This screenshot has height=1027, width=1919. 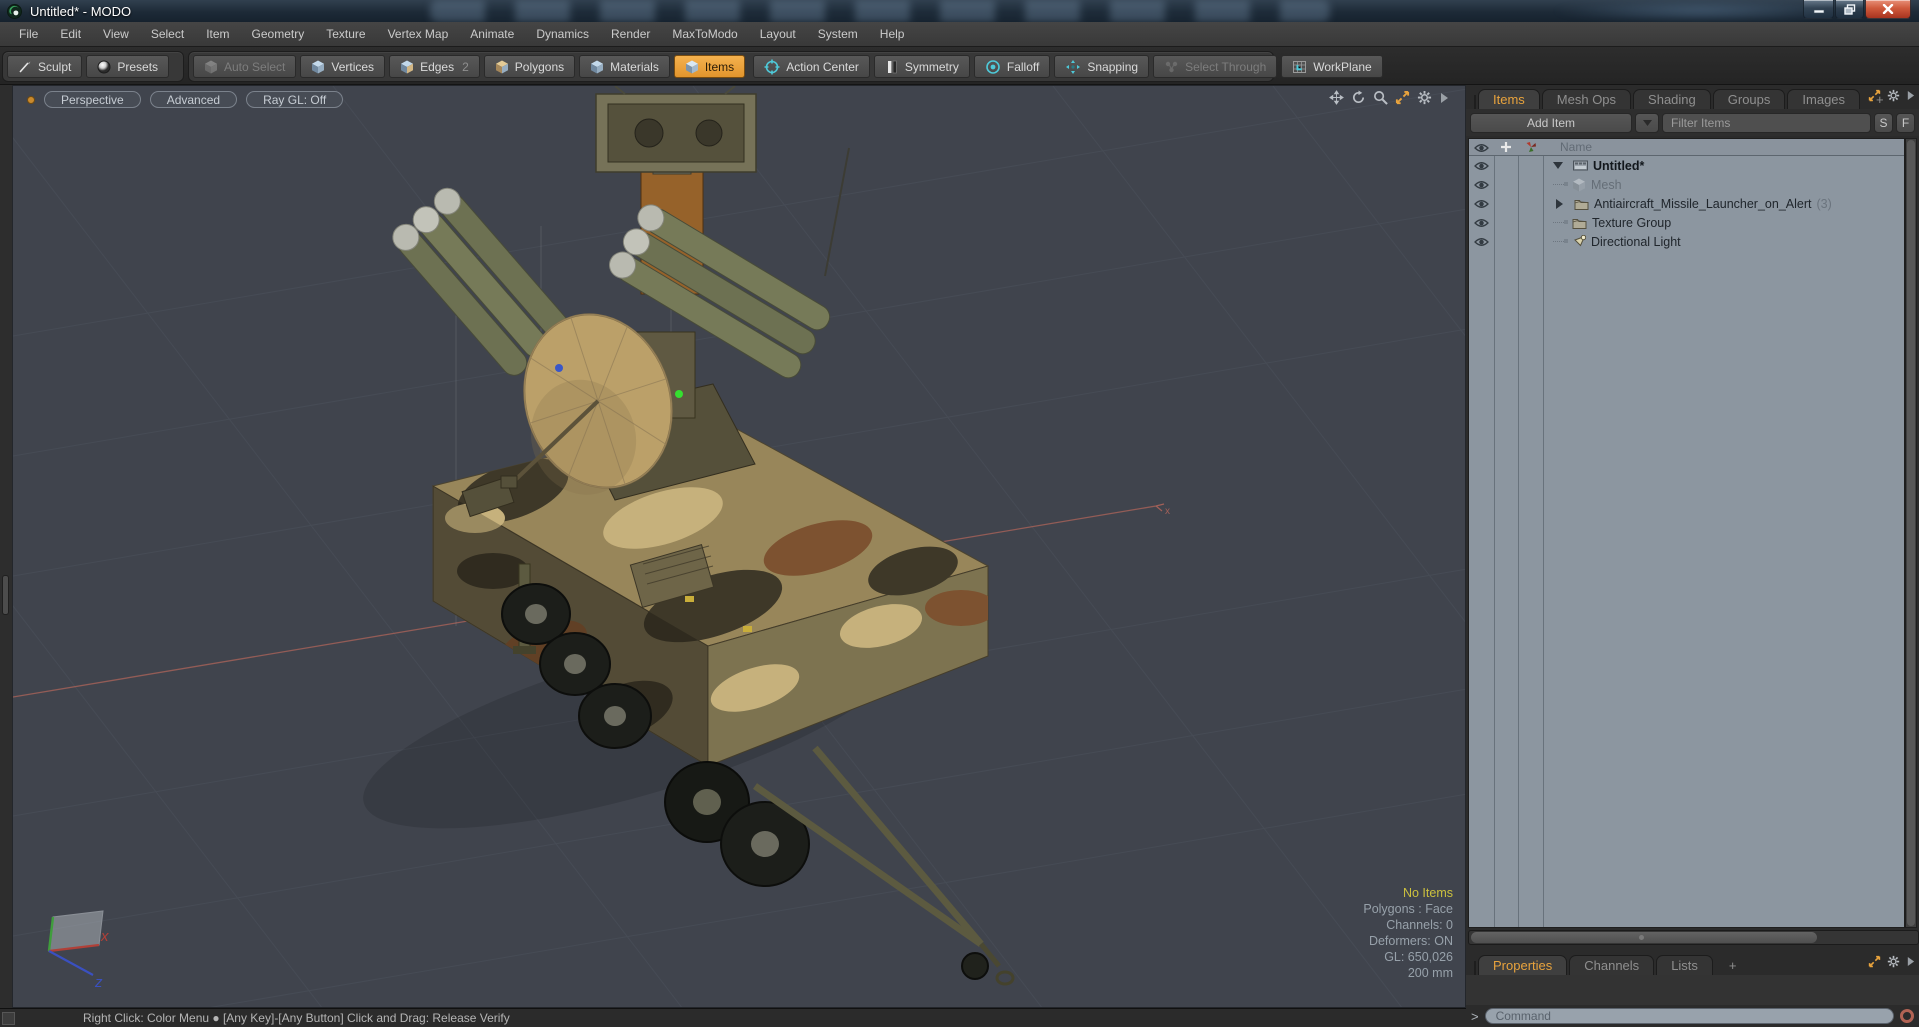 I want to click on axis-gizmo: x z, so click(x=78, y=949).